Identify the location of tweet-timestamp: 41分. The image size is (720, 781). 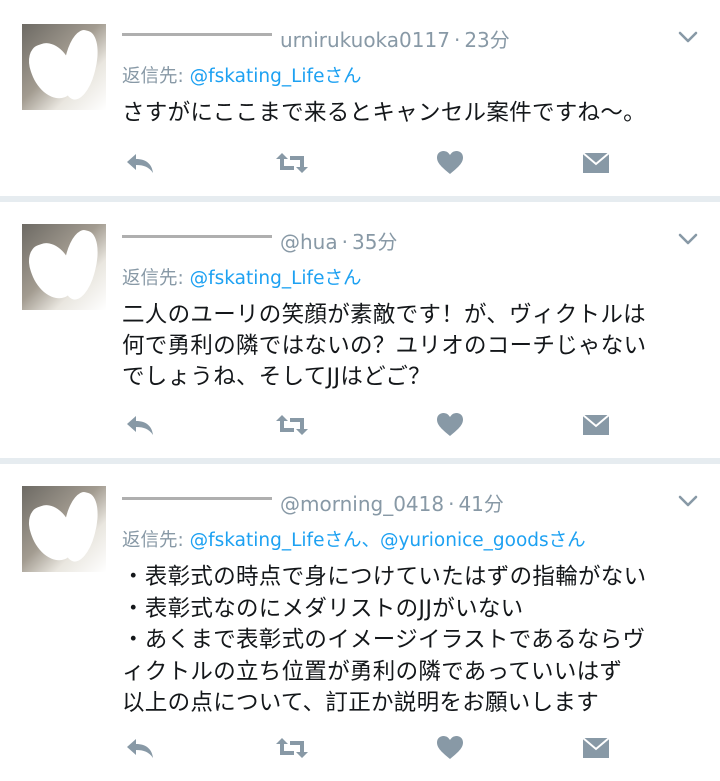
(480, 504).